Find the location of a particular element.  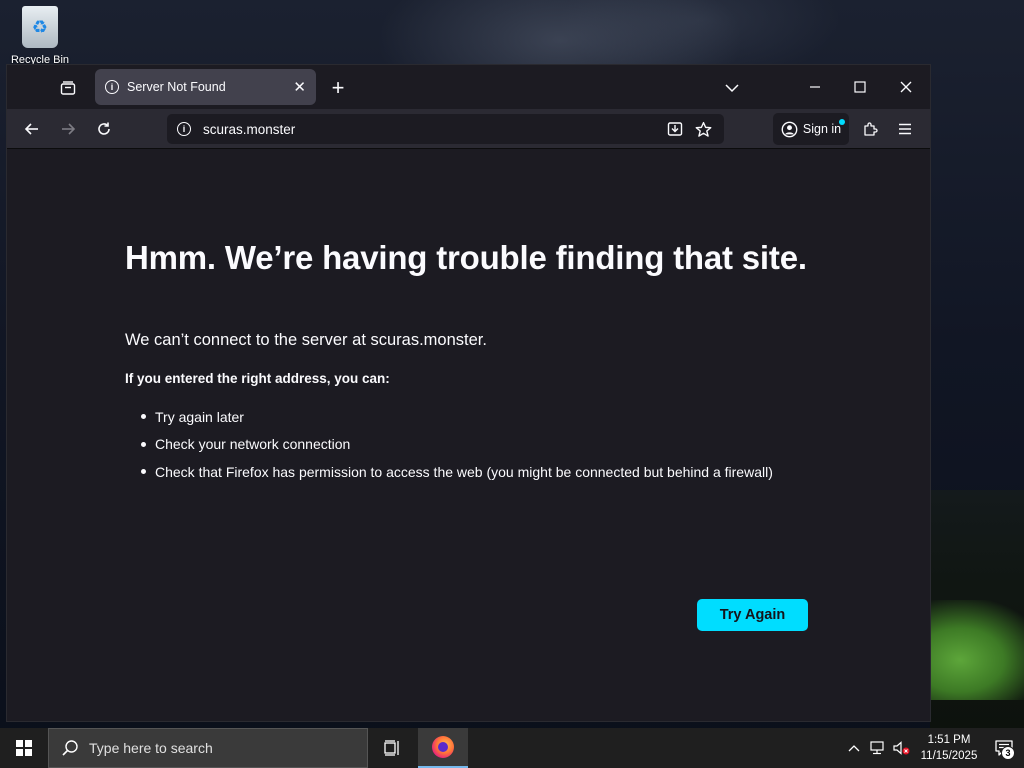

tab-strip: i Server Not Found ✕ + is located at coordinates (468, 87).